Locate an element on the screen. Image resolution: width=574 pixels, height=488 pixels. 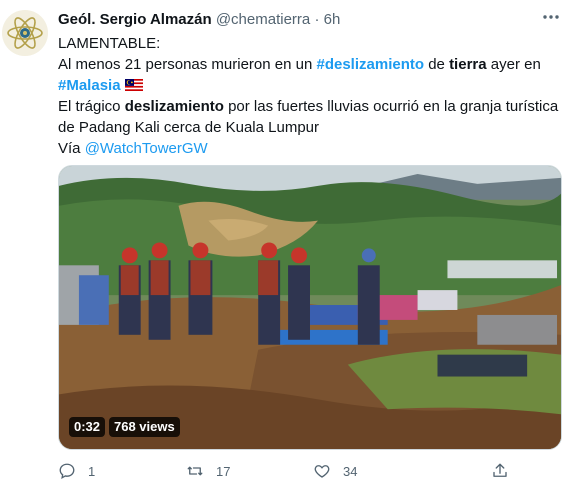
like-button: 34 is located at coordinates (335, 471).